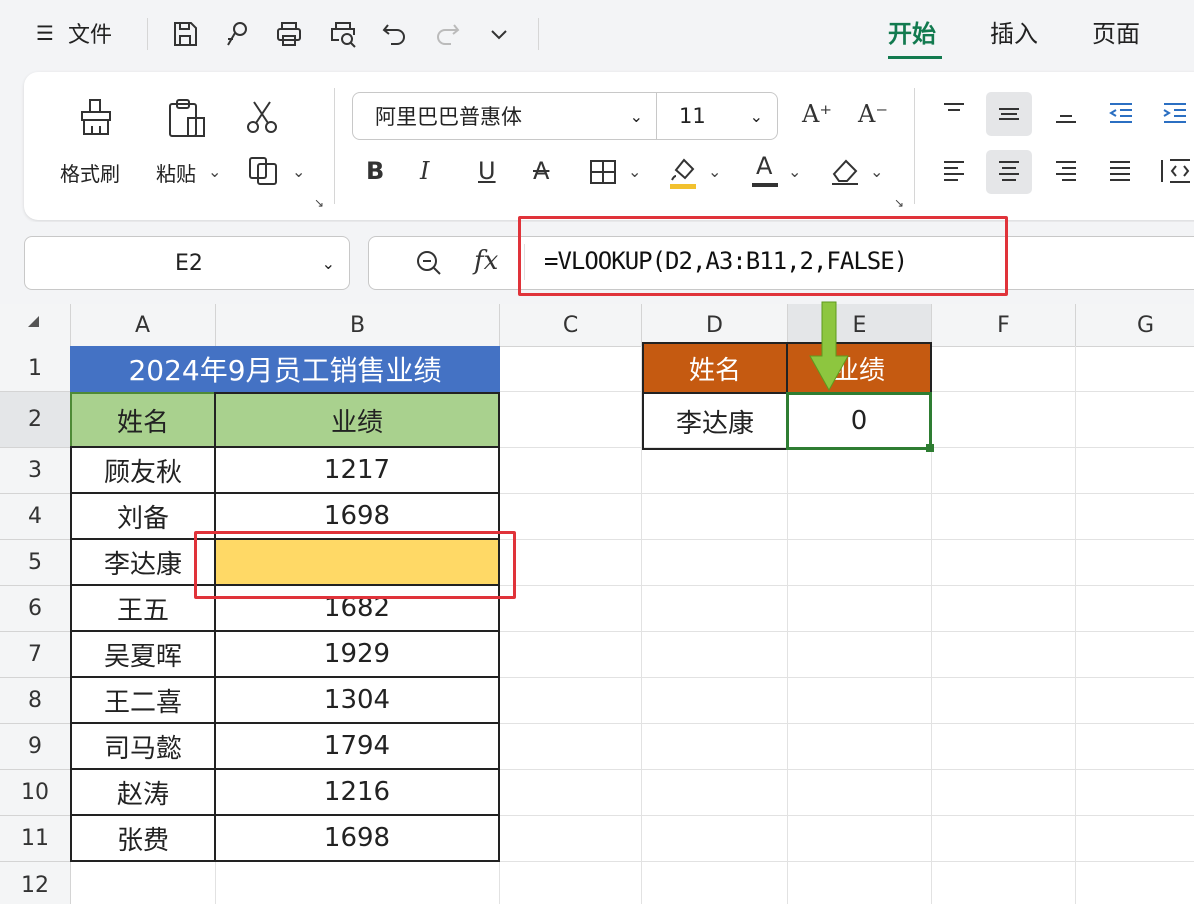  What do you see at coordinates (355, 565) in the screenshot?
I see `empty-cell-highlight-box` at bounding box center [355, 565].